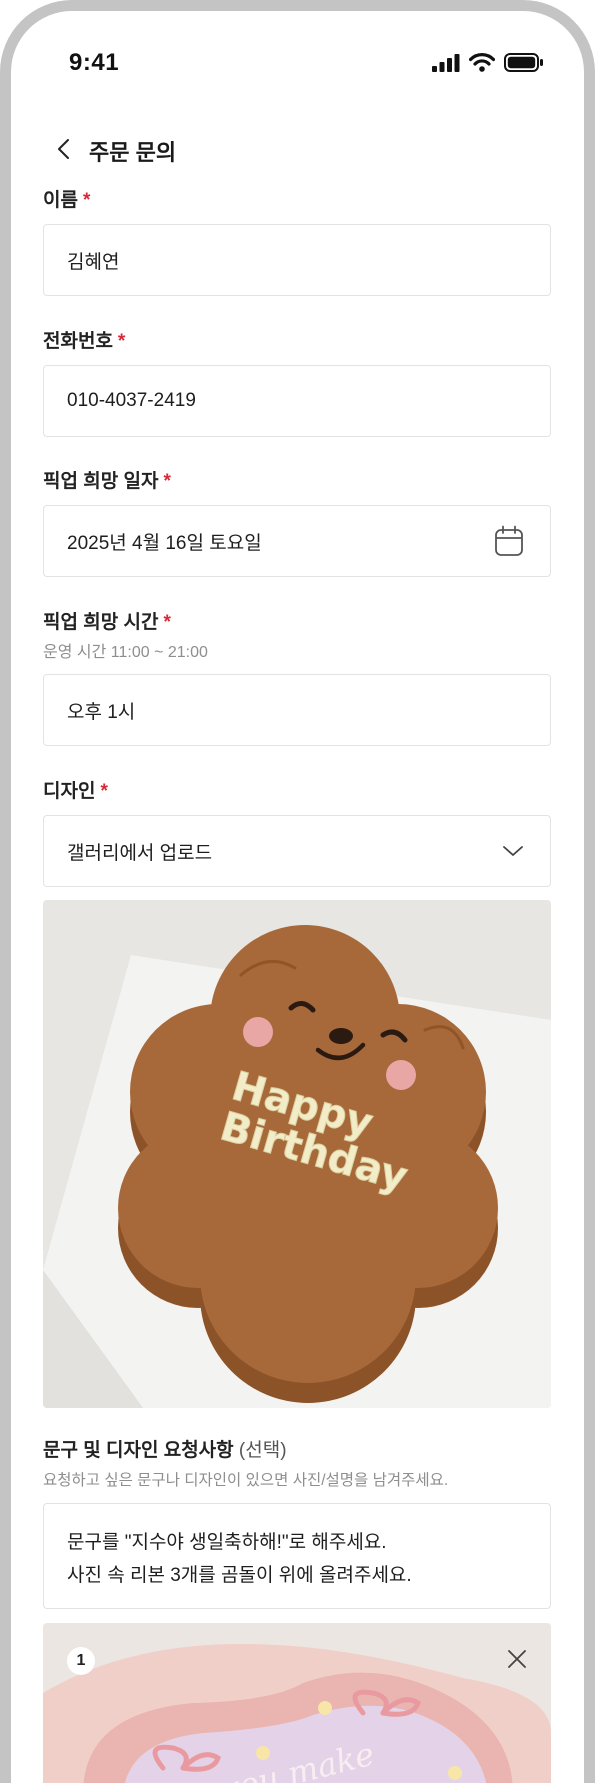 The width and height of the screenshot is (595, 1783). I want to click on request-label: 문구 및 디자인 요청사항 (선택), so click(165, 1448).